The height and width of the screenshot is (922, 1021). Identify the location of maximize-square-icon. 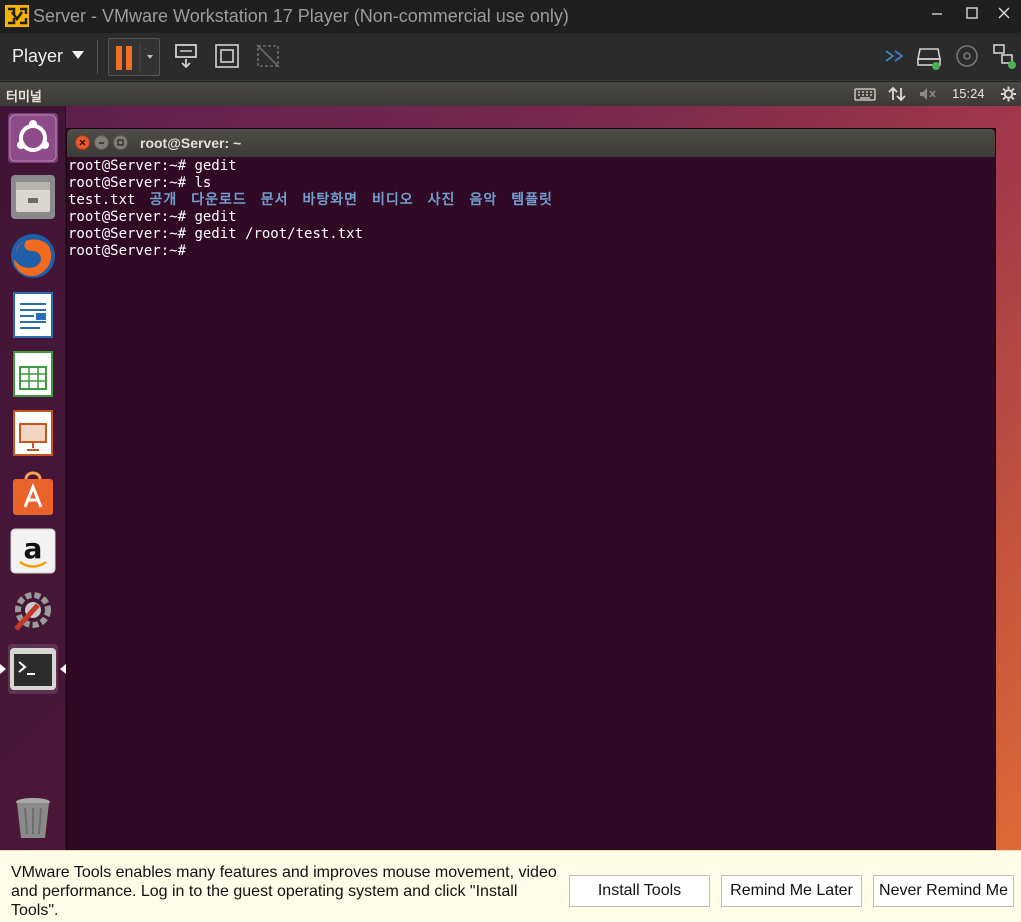
(120, 142).